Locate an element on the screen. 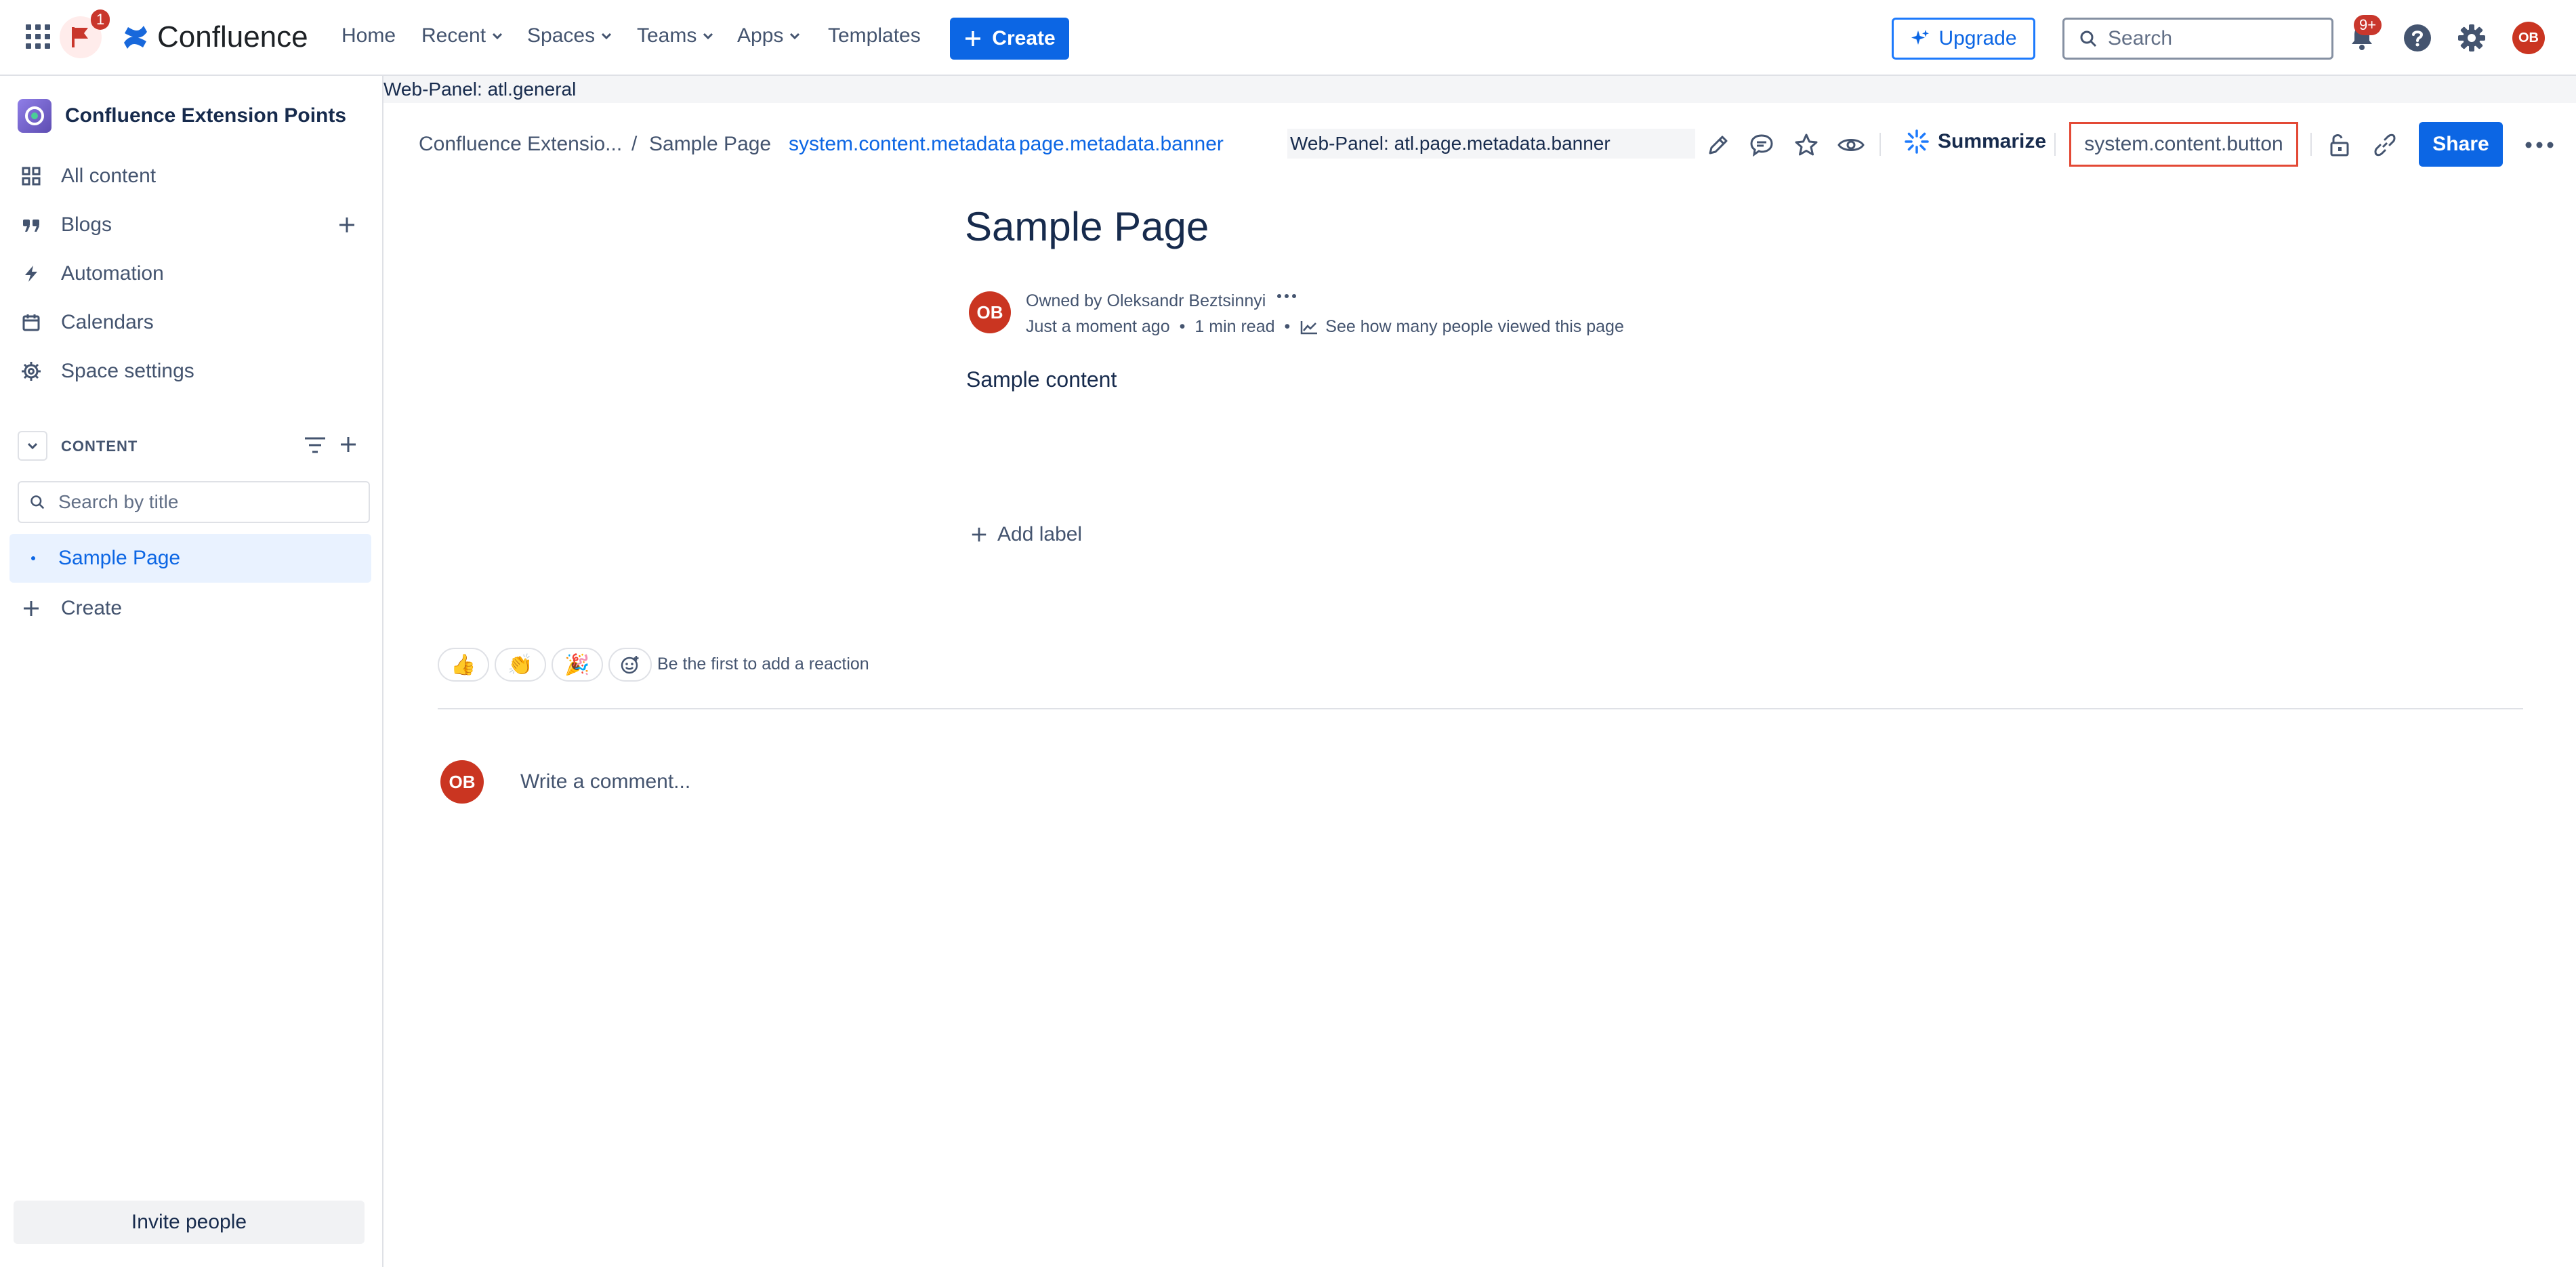 The image size is (2576, 1267). sidebar-item-automation: Automation is located at coordinates (92, 273).